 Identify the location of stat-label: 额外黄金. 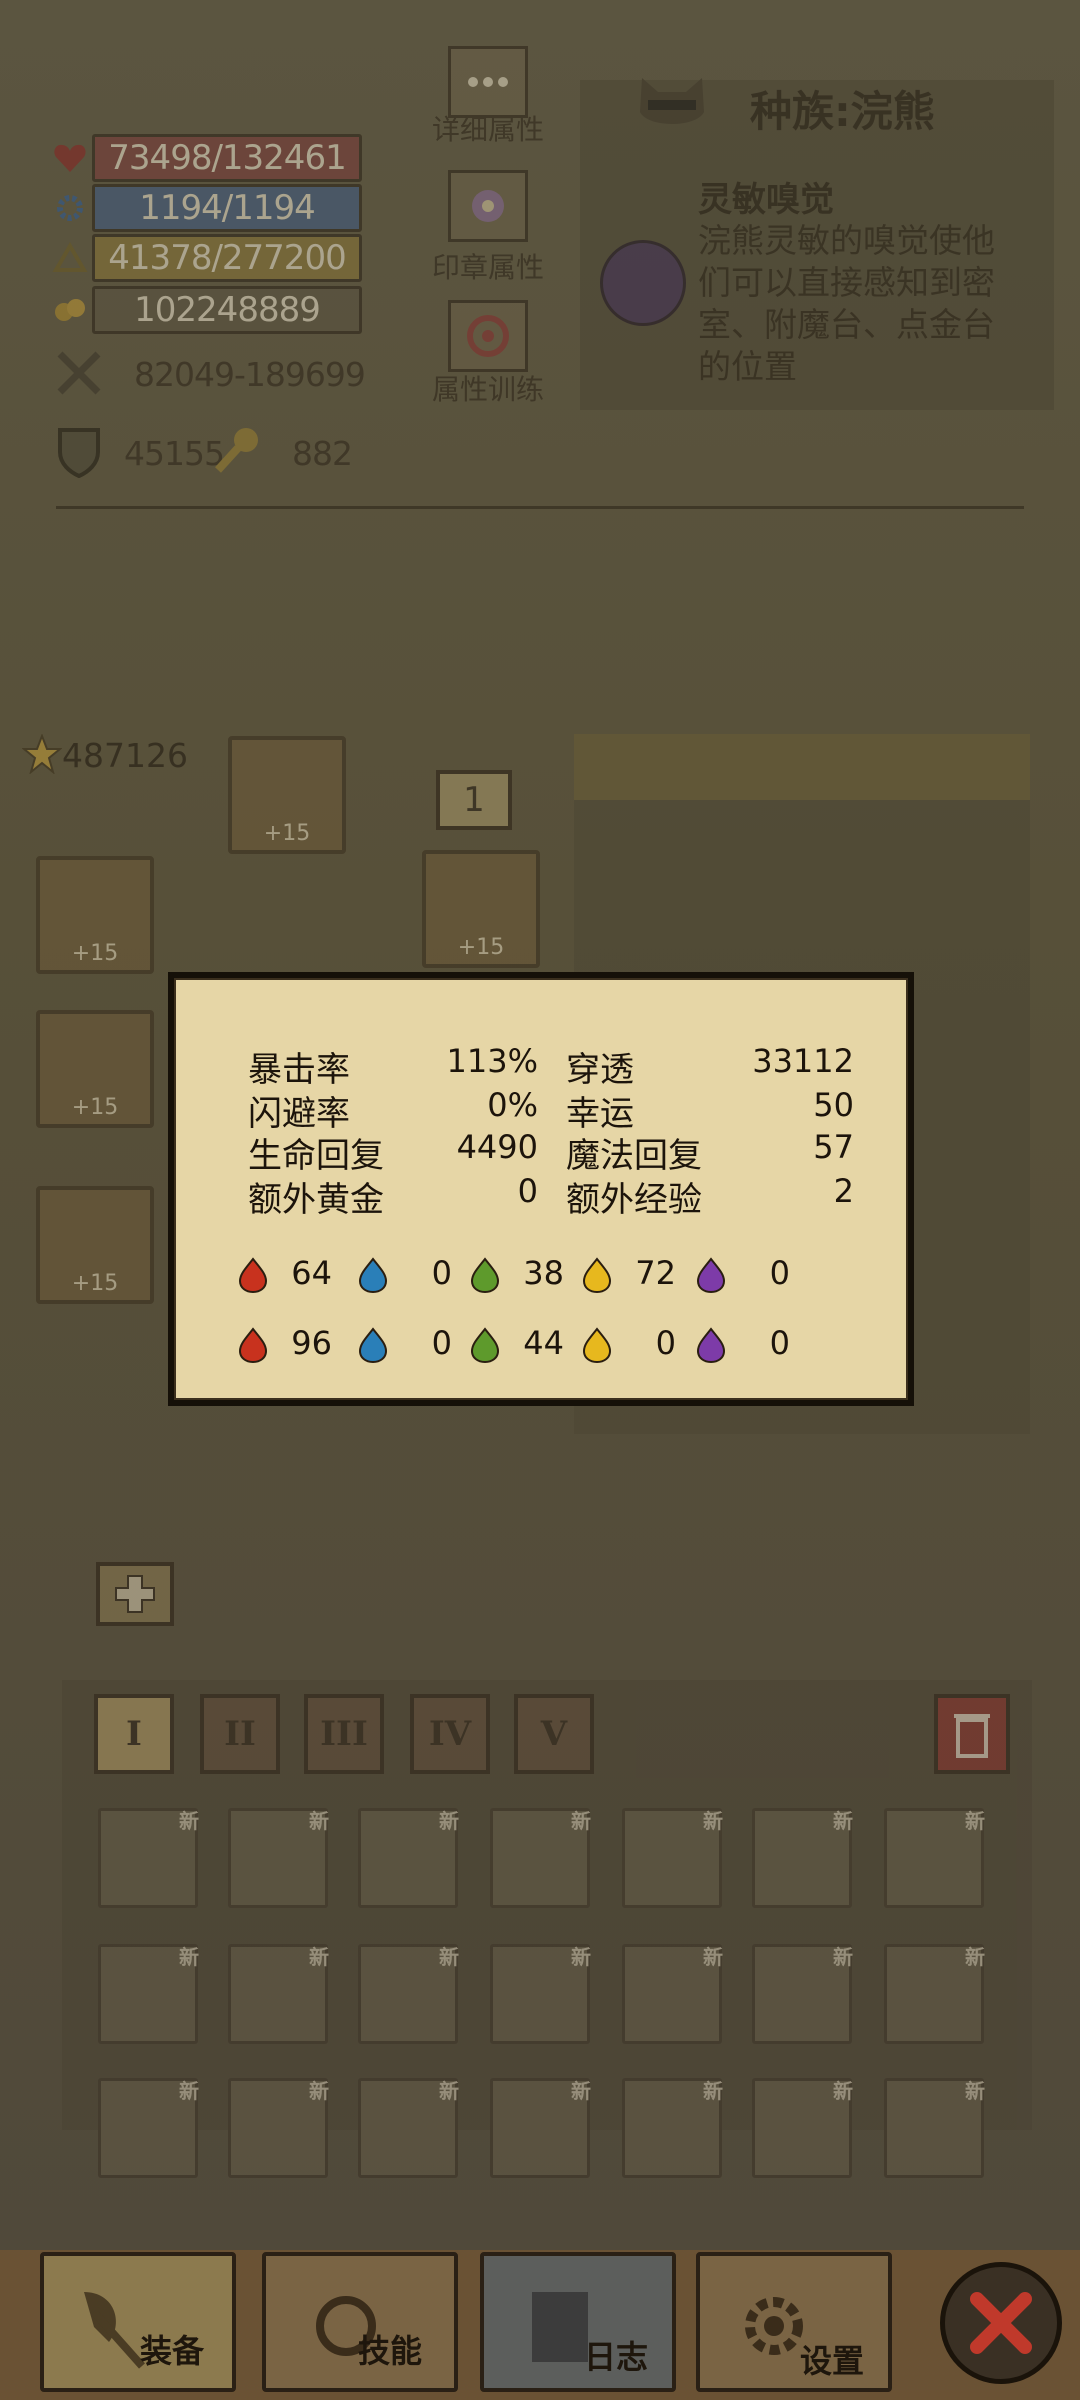
(316, 1200).